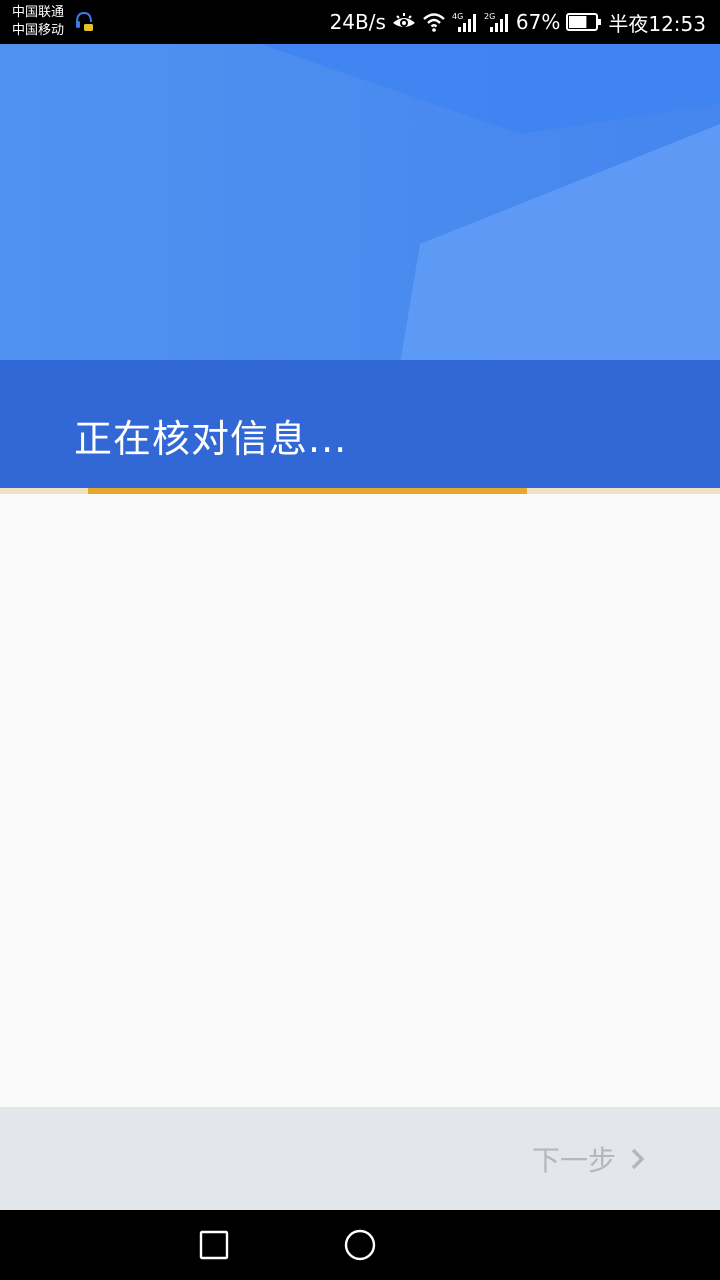  Describe the element at coordinates (489, 16) in the screenshot. I see `signal-2-type: 2G` at that location.